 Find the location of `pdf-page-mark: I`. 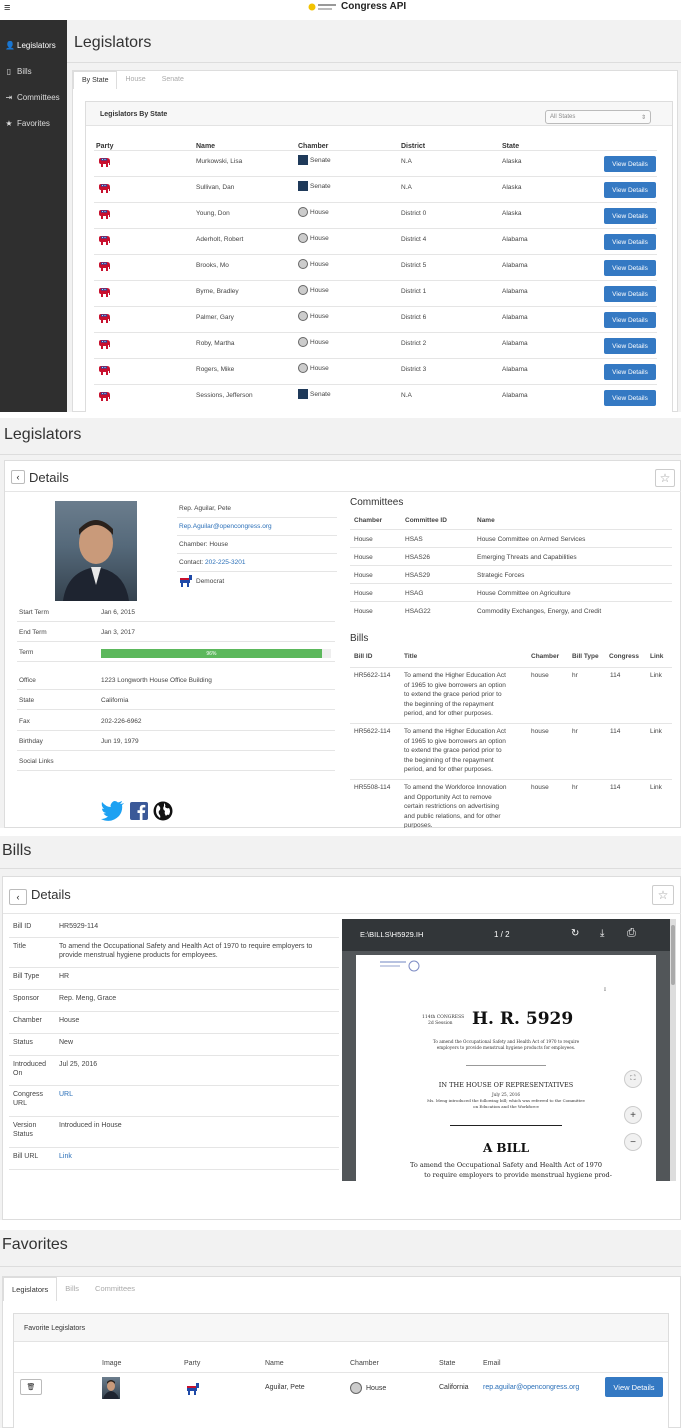

pdf-page-mark: I is located at coordinates (605, 990).